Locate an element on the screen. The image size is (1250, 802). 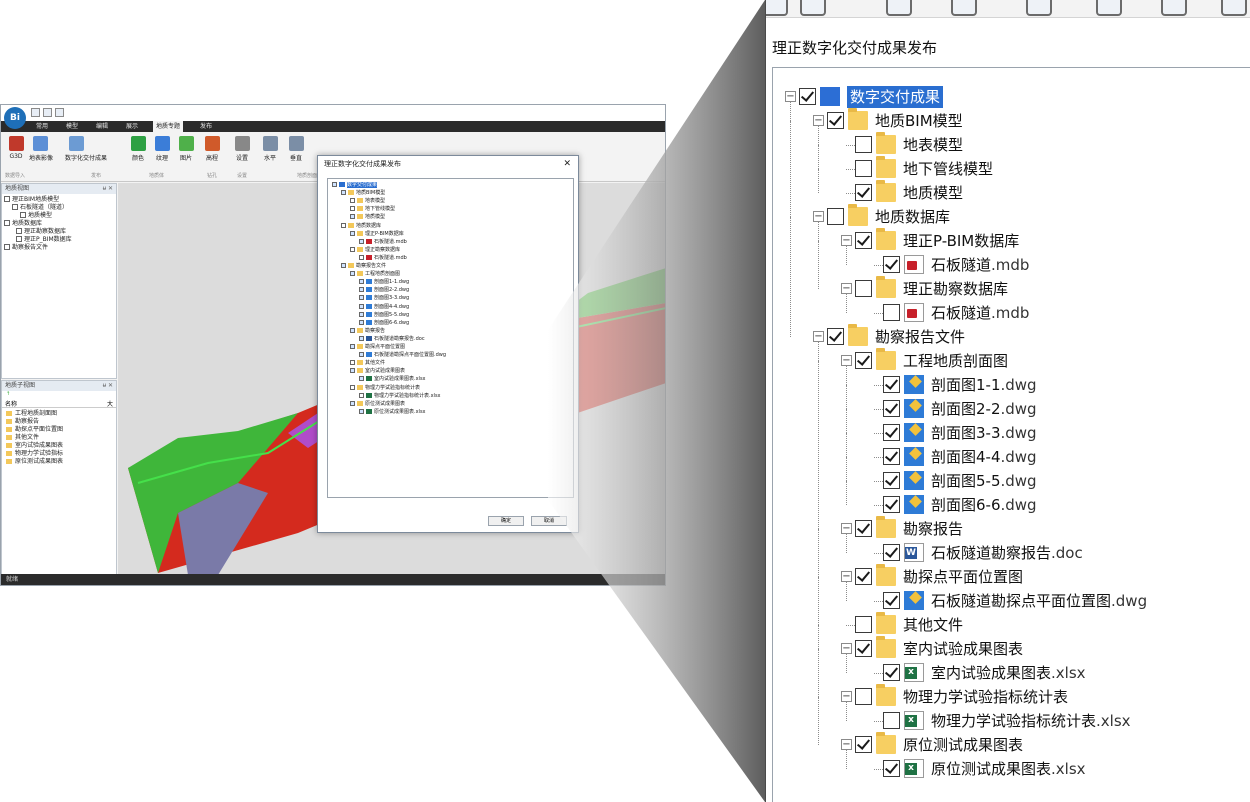
toolbar-select-icon is located at coordinates (899, 8).